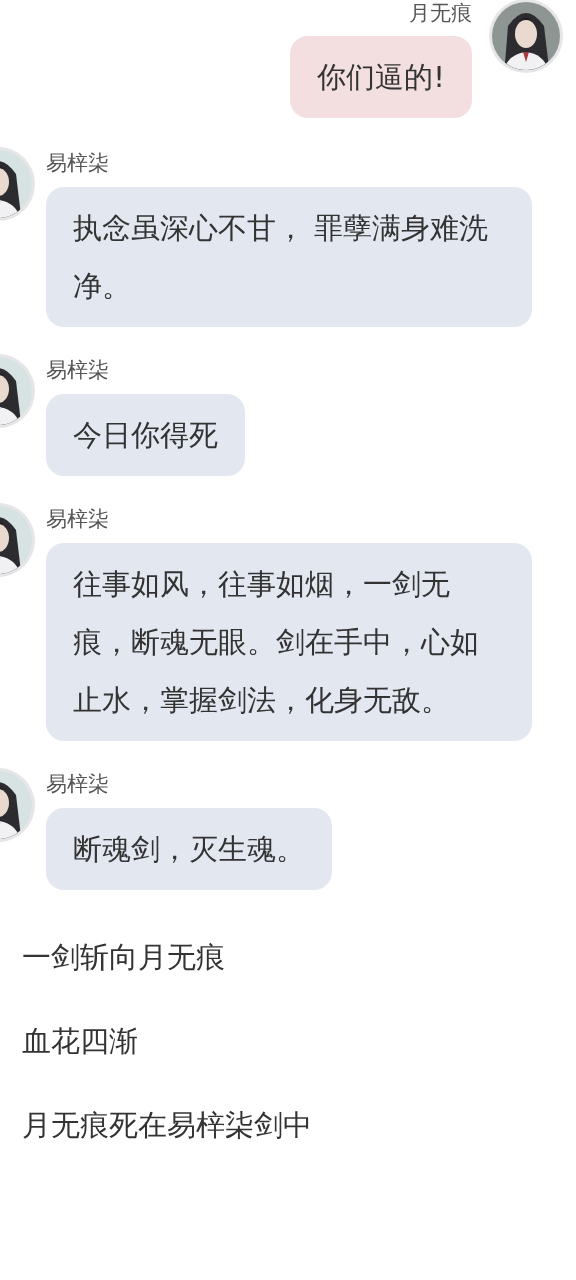 The height and width of the screenshot is (1280, 576). I want to click on narration-text: 月无痕死在易梓柒剑中, so click(167, 1125).